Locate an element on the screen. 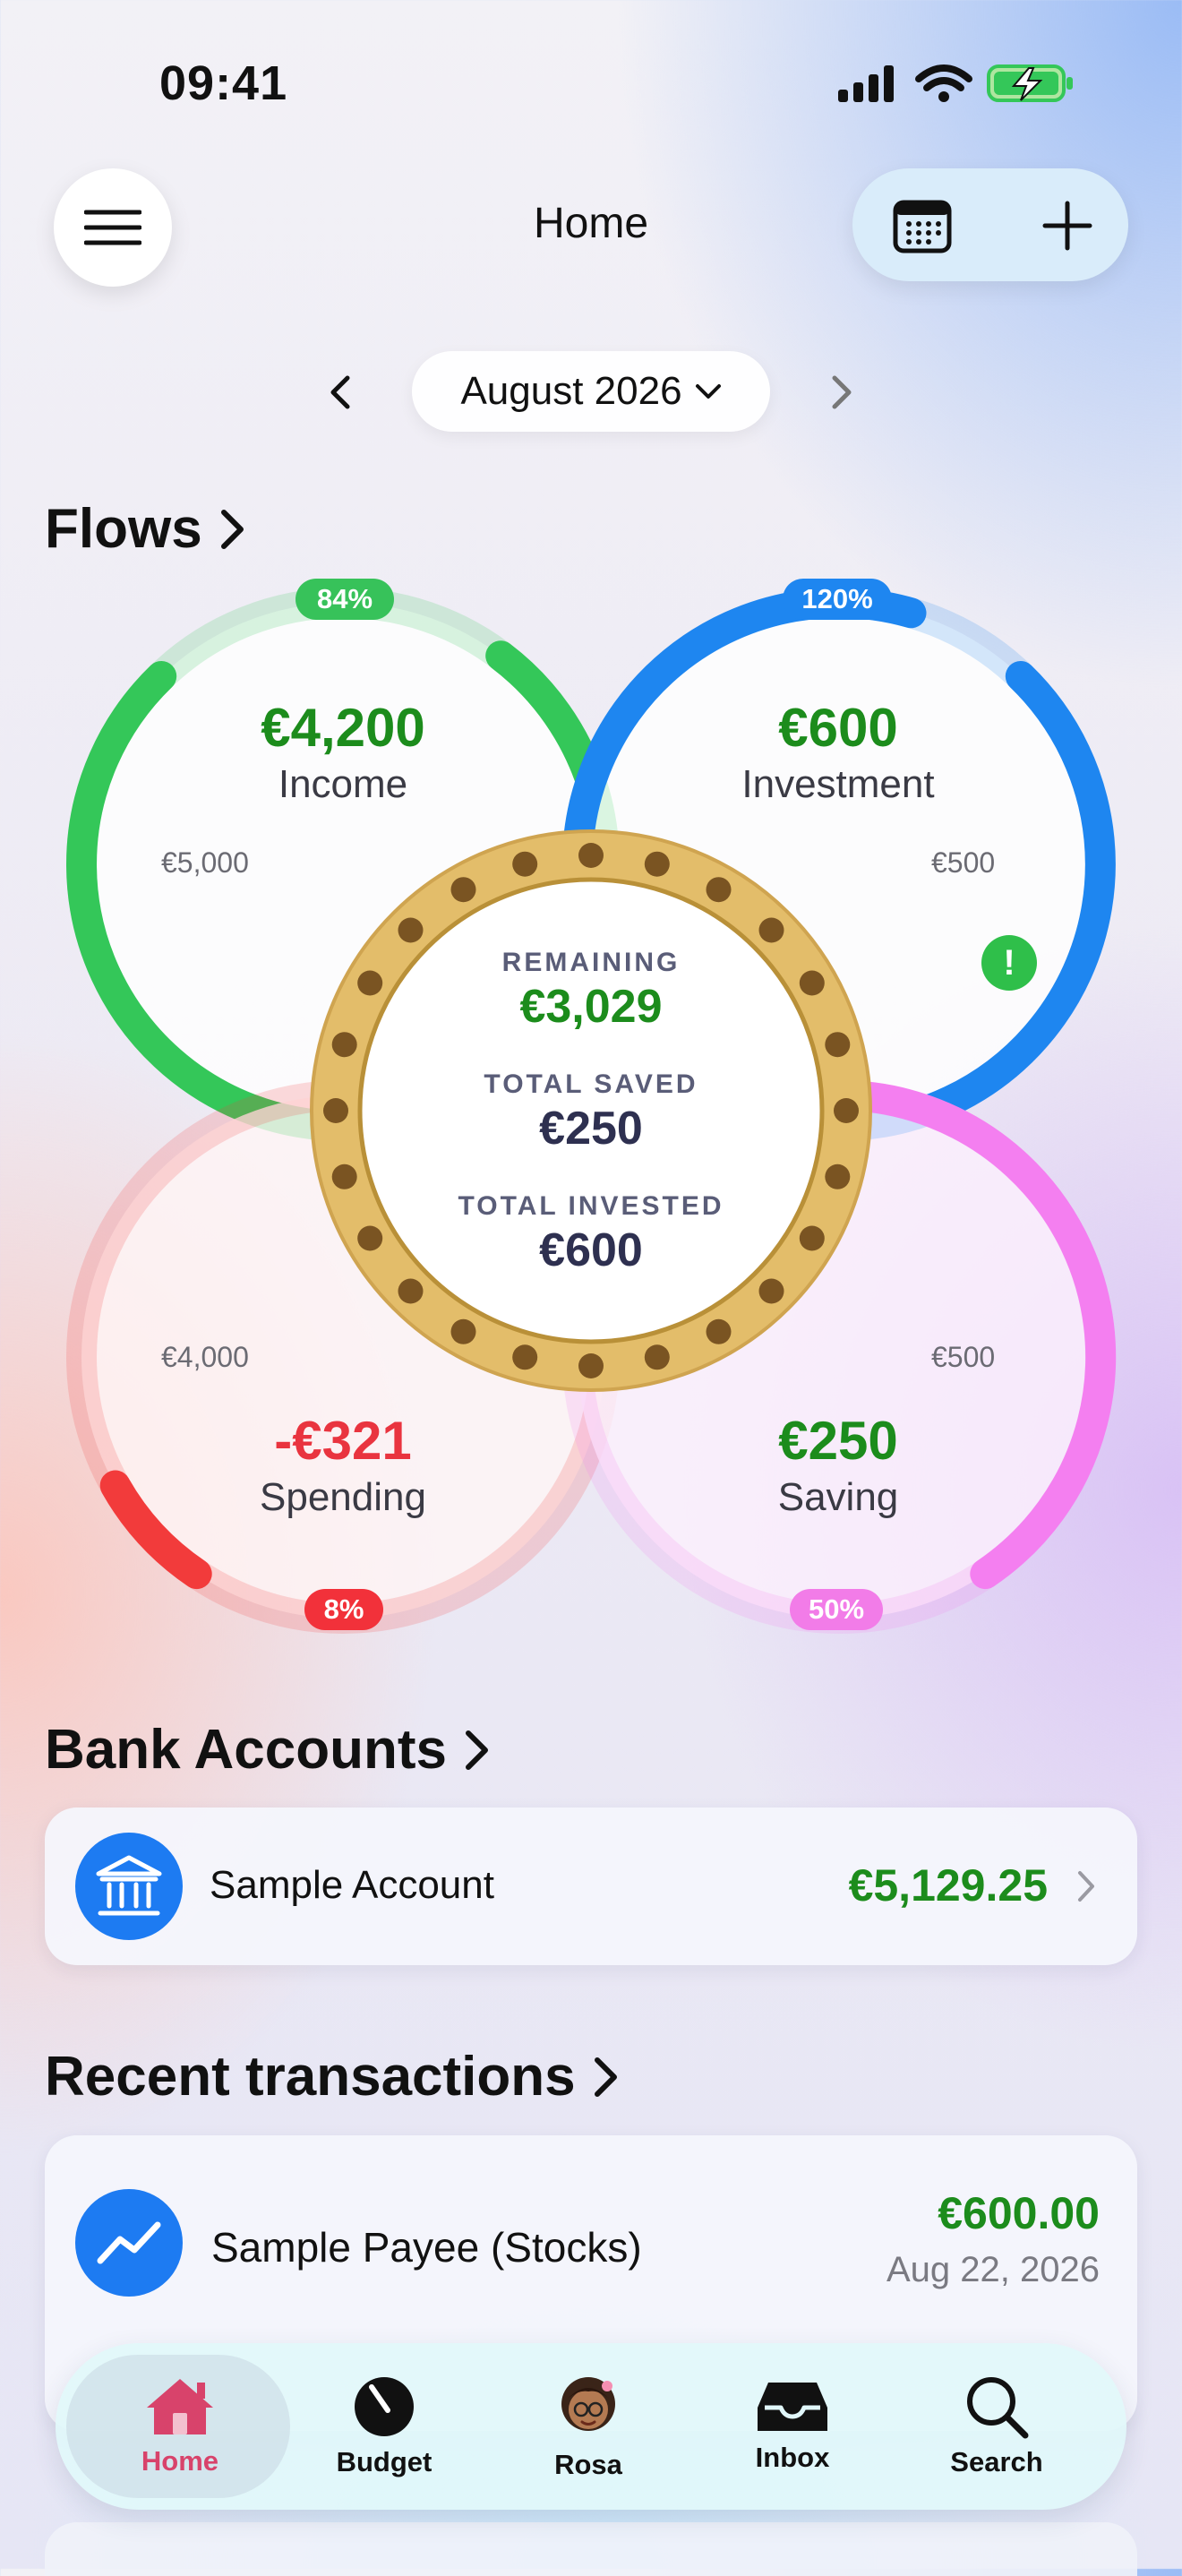  calendar-button is located at coordinates (923, 225).